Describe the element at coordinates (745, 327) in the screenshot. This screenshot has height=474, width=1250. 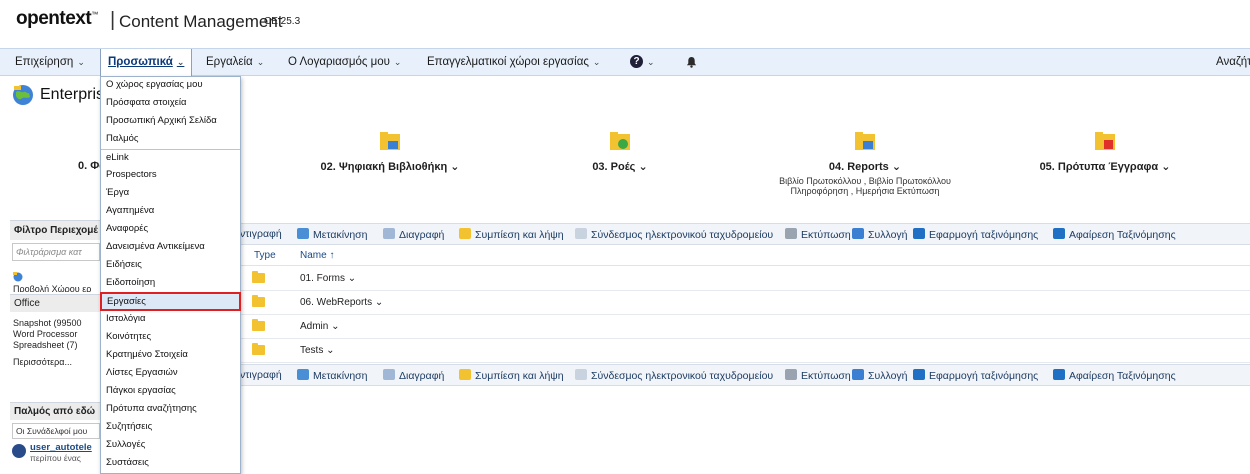
I see `table-row: Admin ⌄` at that location.